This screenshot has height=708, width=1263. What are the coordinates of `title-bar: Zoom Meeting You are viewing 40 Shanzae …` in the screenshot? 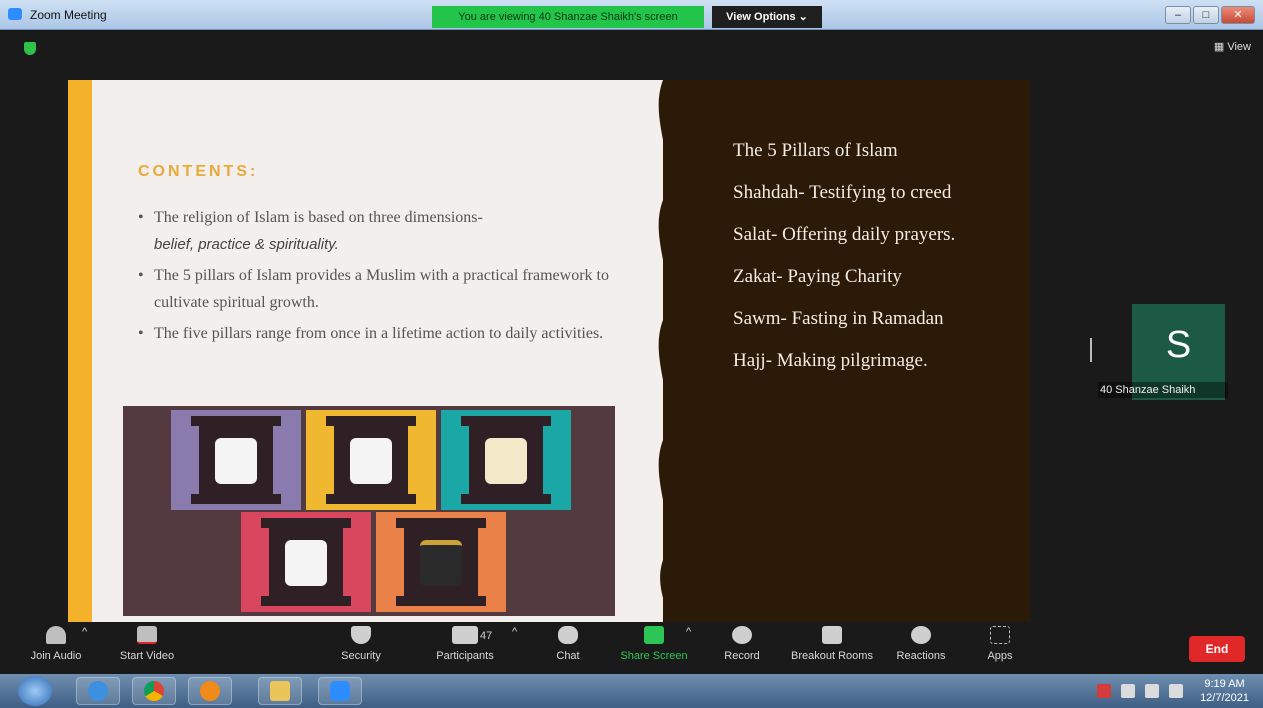 It's located at (631, 15).